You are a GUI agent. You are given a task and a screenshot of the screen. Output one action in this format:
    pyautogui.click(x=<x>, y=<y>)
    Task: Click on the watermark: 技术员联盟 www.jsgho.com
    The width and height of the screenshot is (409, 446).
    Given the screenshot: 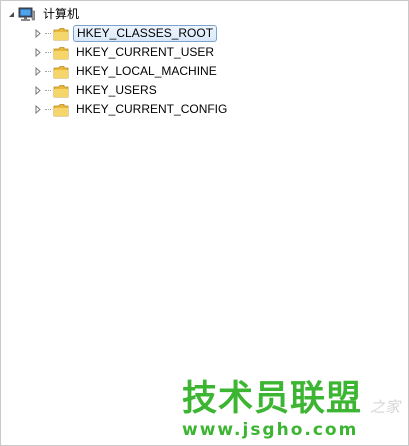 What is the action you would take?
    pyautogui.click(x=292, y=411)
    